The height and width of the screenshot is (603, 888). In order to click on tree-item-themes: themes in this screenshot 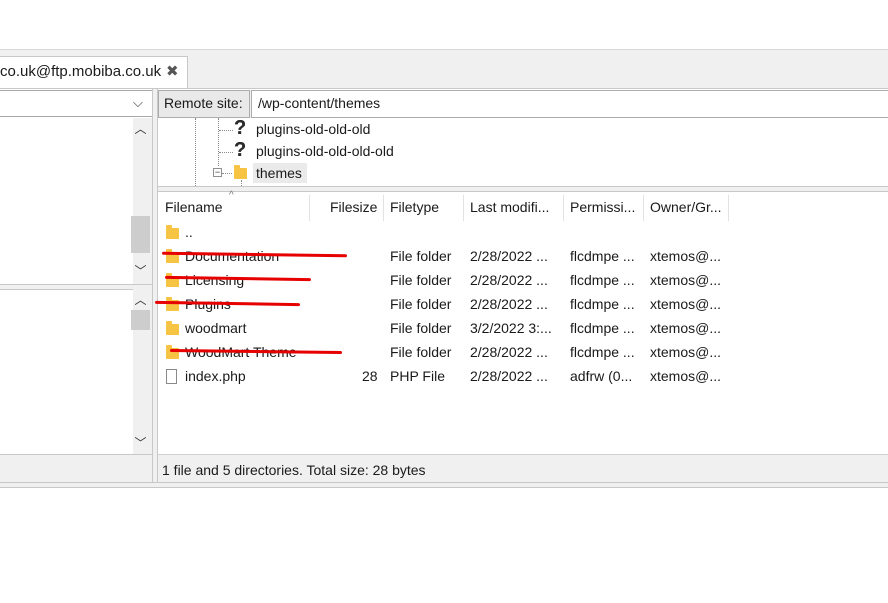, I will do `click(279, 173)`.